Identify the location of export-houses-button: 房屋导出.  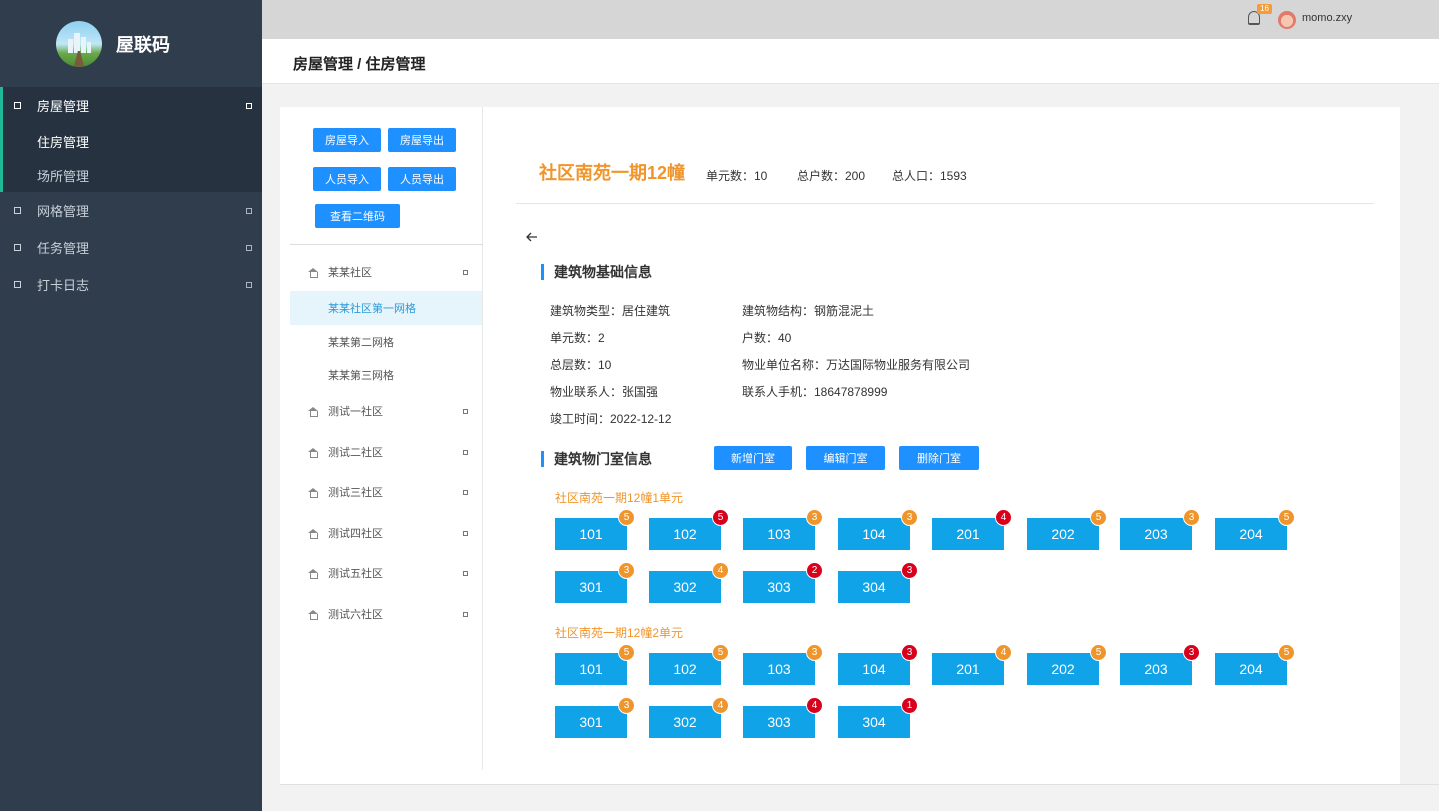
(422, 140).